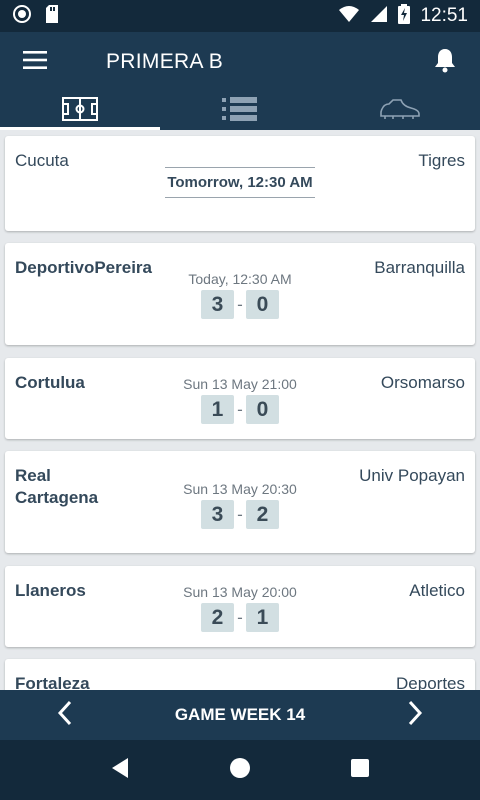 This screenshot has width=480, height=800. What do you see at coordinates (217, 409) in the screenshot?
I see `home-score: 1` at bounding box center [217, 409].